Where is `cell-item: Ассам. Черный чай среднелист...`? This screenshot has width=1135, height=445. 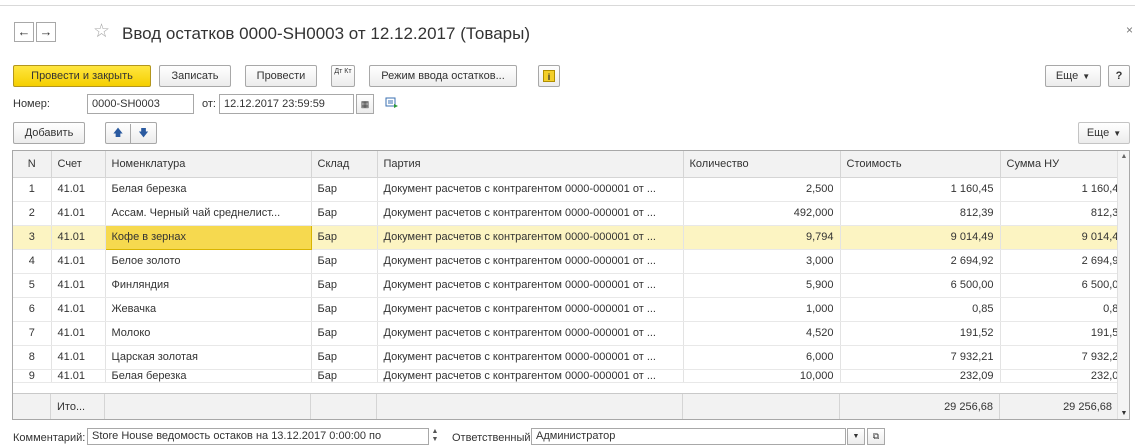 cell-item: Ассам. Черный чай среднелист... is located at coordinates (208, 213).